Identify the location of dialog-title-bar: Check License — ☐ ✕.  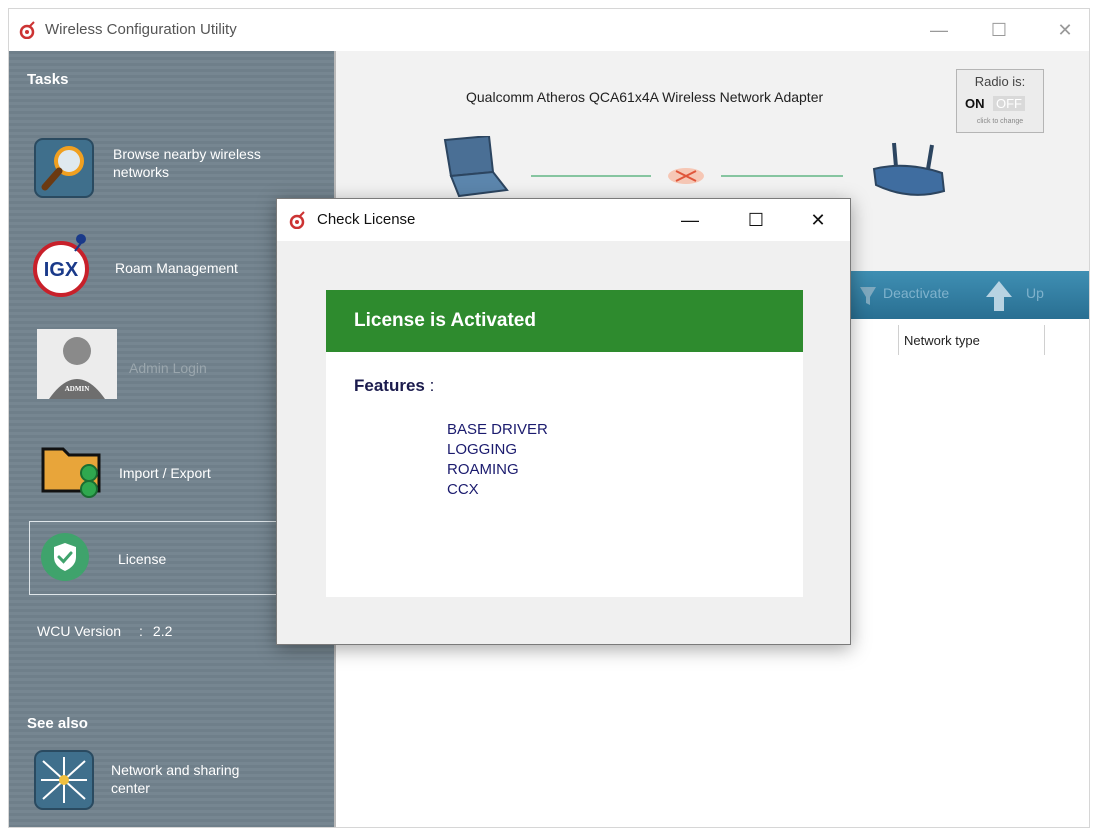
(563, 220).